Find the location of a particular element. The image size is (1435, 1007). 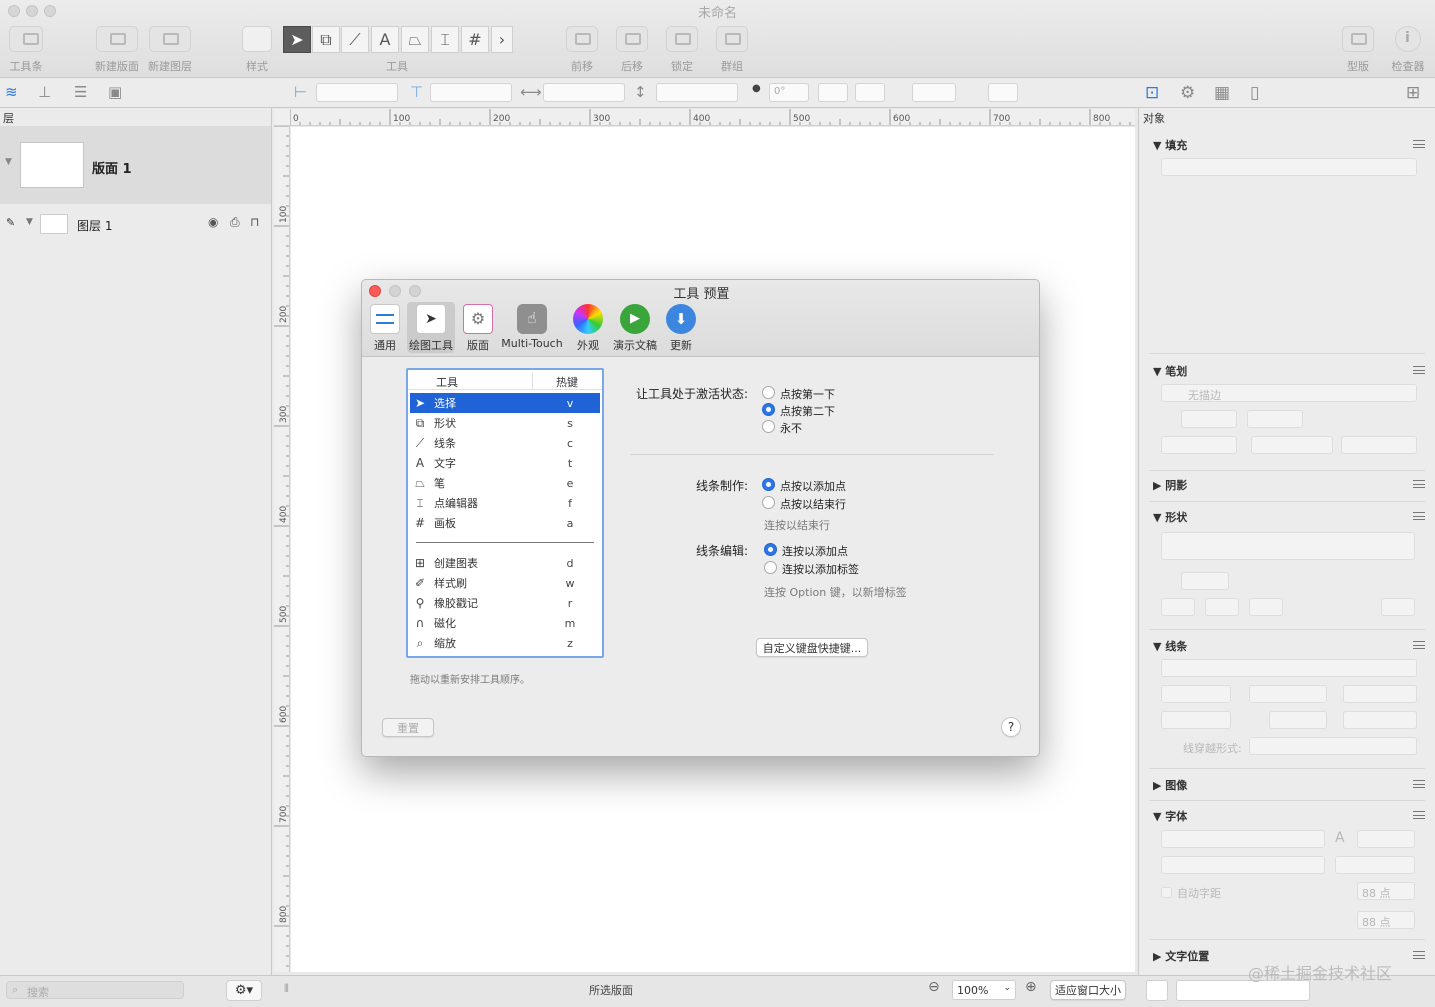

click-add-point-radio is located at coordinates (768, 484).